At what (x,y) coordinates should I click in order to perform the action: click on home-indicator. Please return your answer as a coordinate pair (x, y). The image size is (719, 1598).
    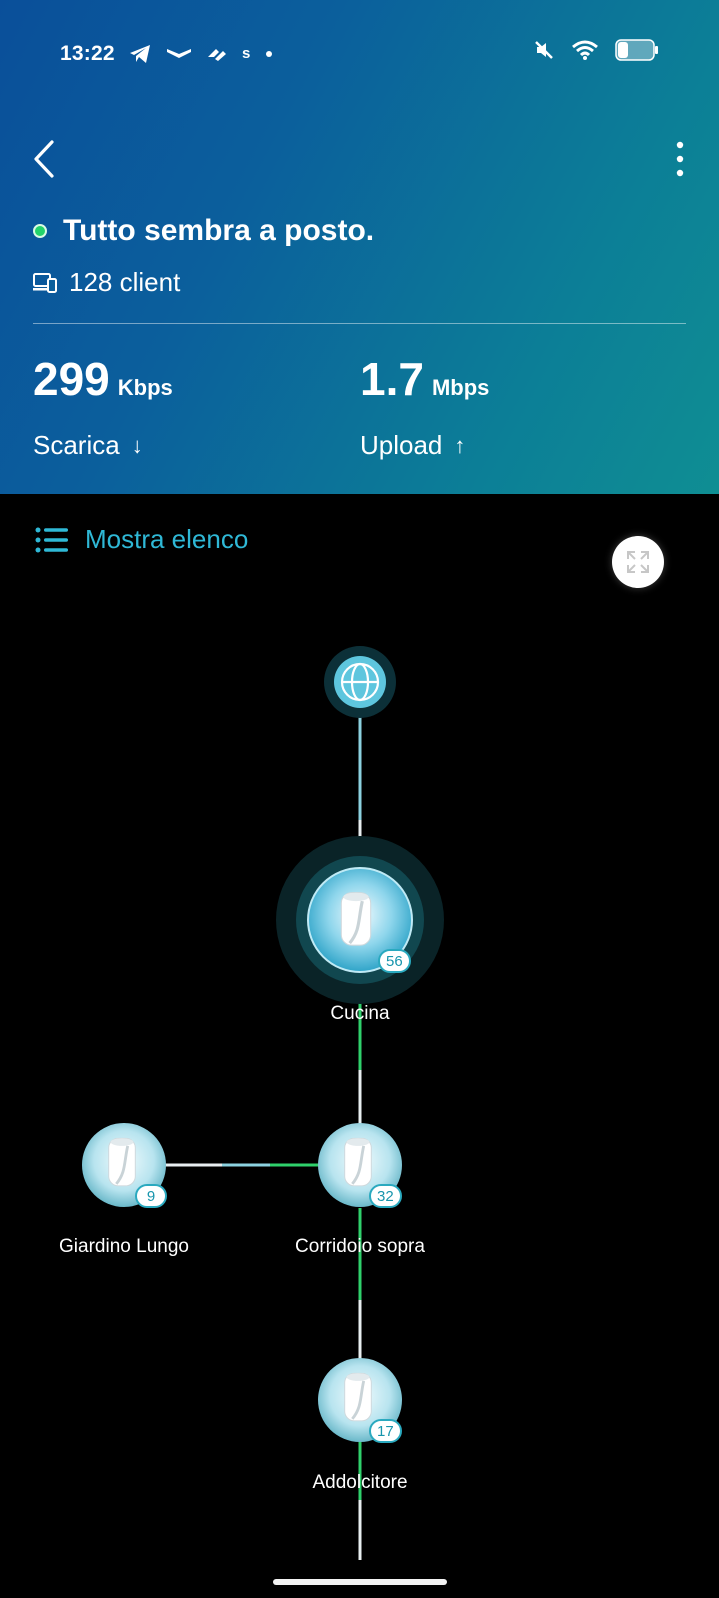
    Looking at the image, I should click on (360, 1582).